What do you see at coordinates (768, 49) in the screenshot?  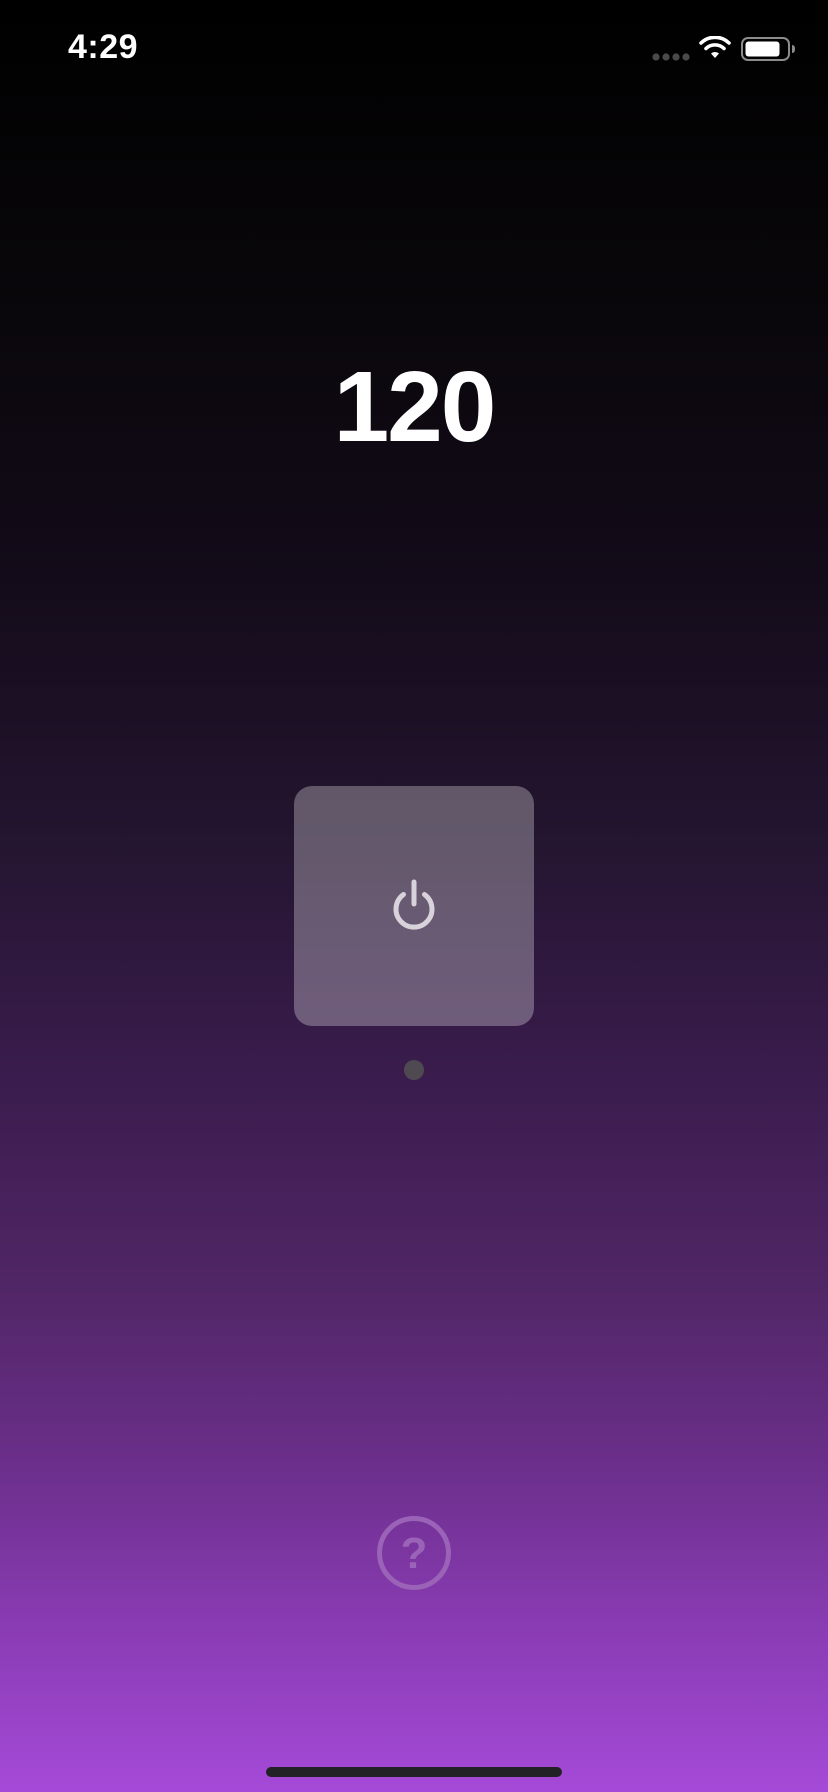 I see `battery-icon` at bounding box center [768, 49].